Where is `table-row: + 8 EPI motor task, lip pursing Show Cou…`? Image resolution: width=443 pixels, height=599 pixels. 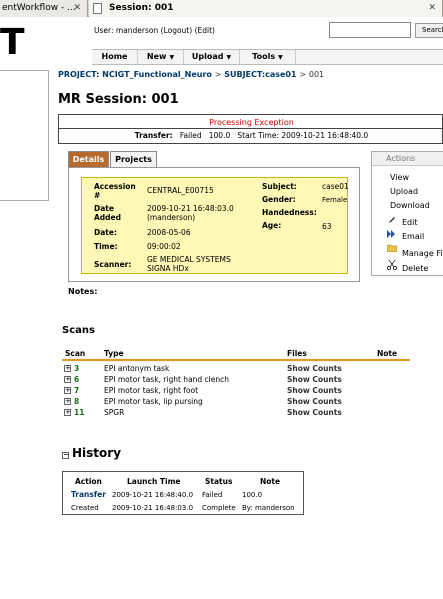 table-row: + 8 EPI motor task, lip pursing Show Cou… is located at coordinates (236, 402).